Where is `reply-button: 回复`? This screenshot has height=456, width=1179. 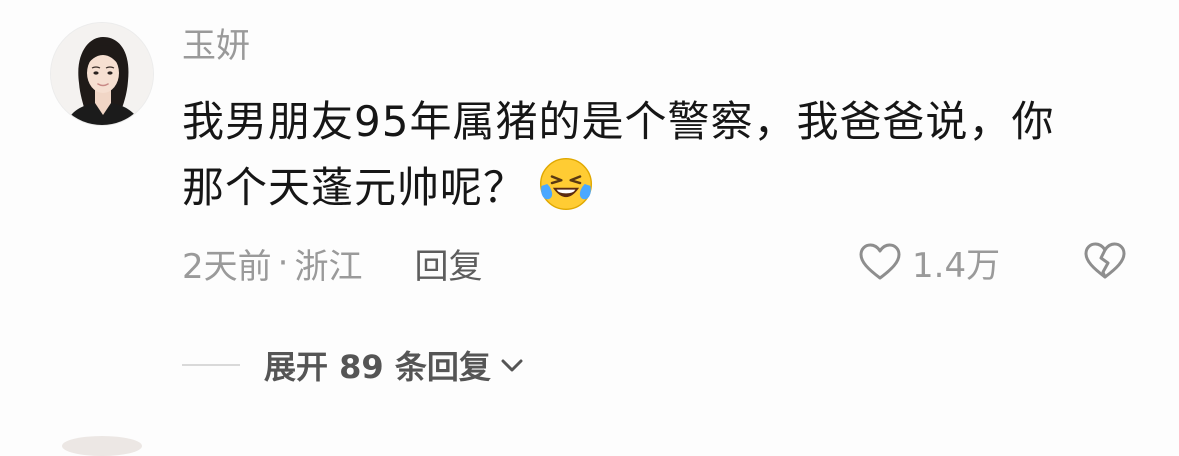
reply-button: 回复 is located at coordinates (448, 263).